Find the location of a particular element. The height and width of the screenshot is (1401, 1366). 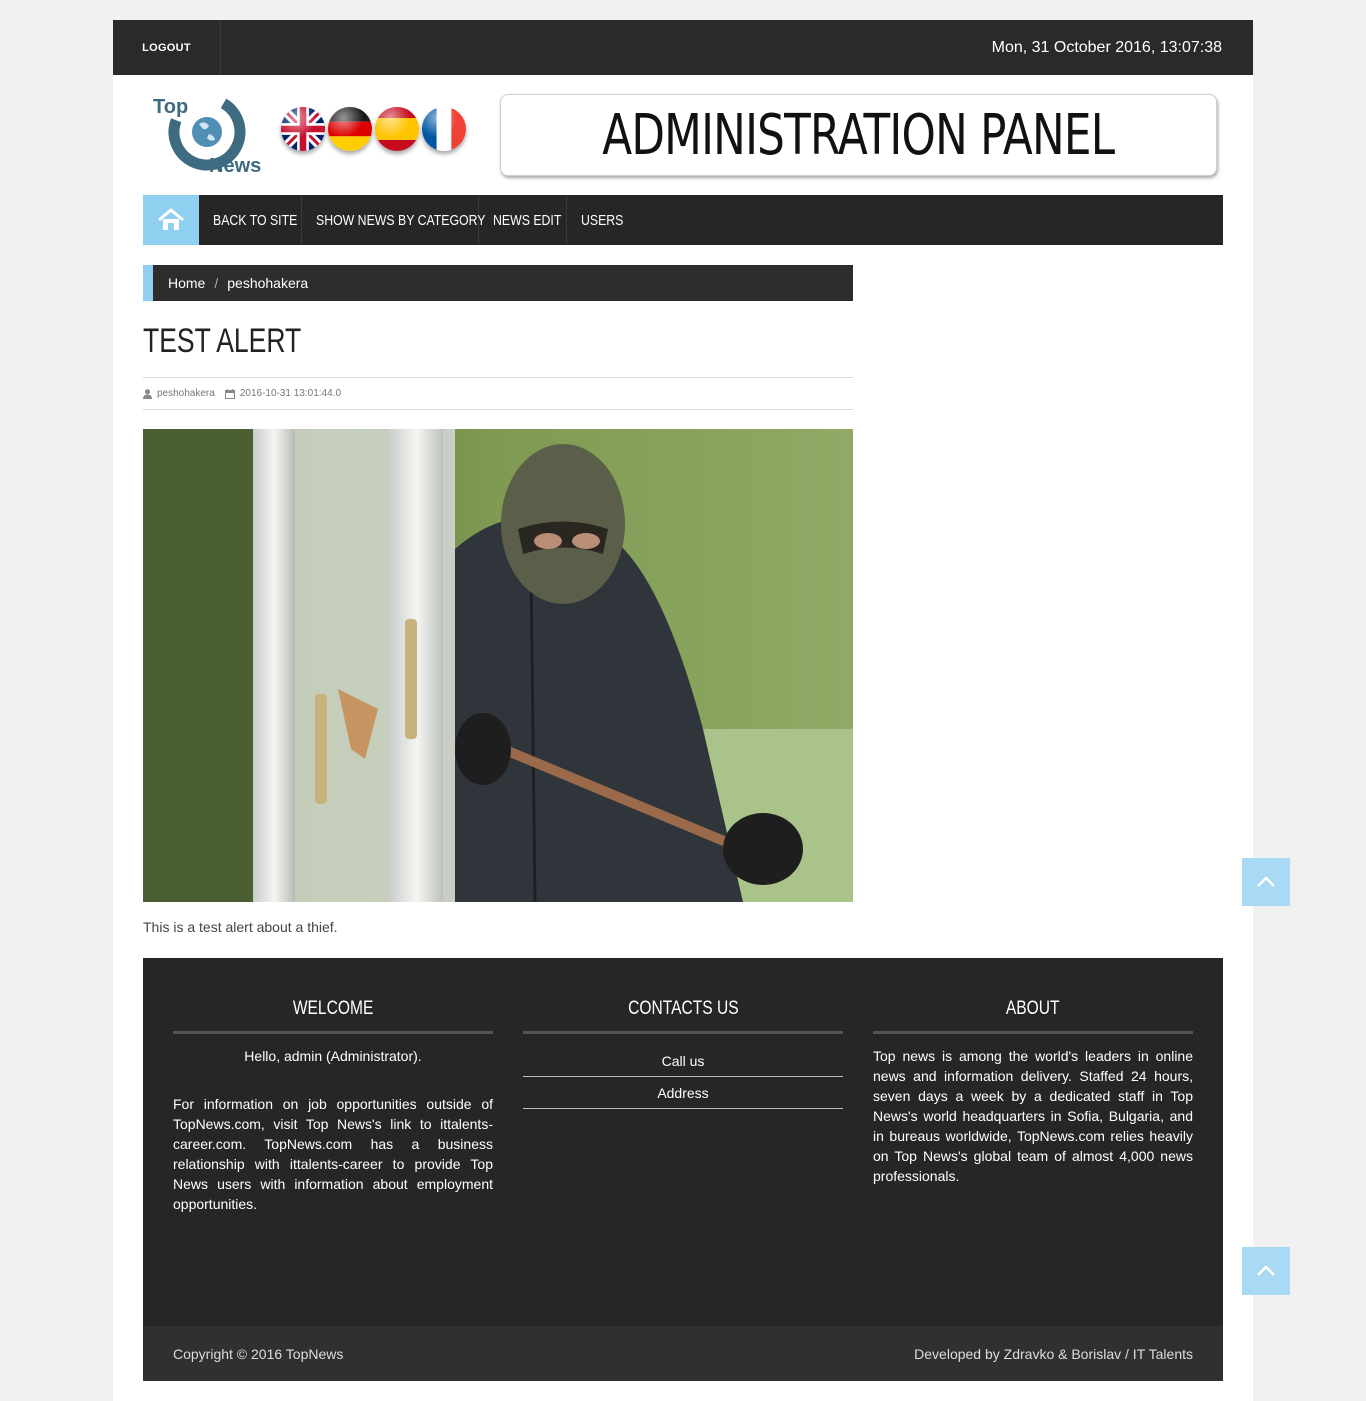

calendar-icon is located at coordinates (229, 393).